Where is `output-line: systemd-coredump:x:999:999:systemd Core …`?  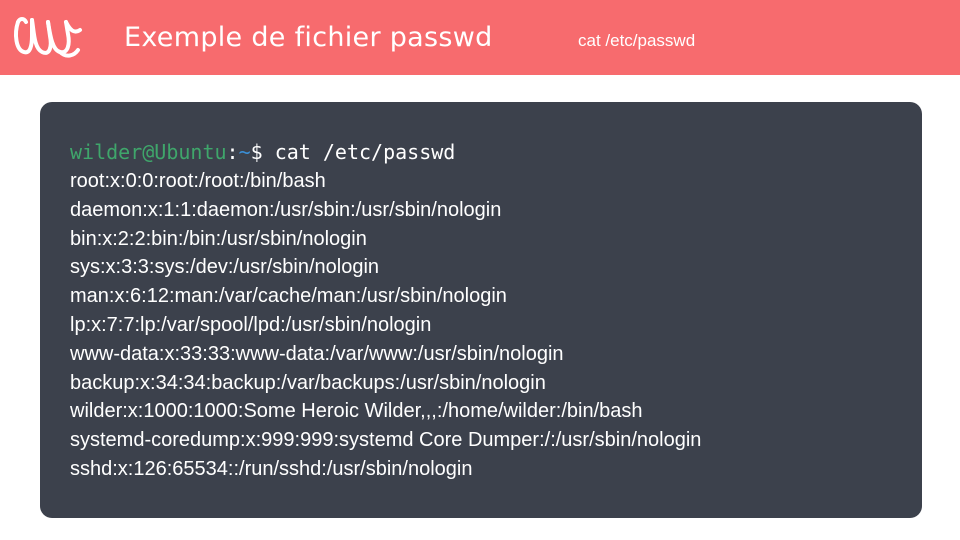 output-line: systemd-coredump:x:999:999:systemd Core … is located at coordinates (386, 440).